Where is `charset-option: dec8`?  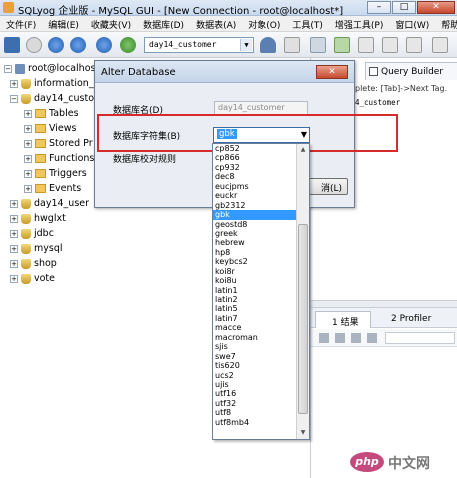 charset-option: dec8 is located at coordinates (255, 176).